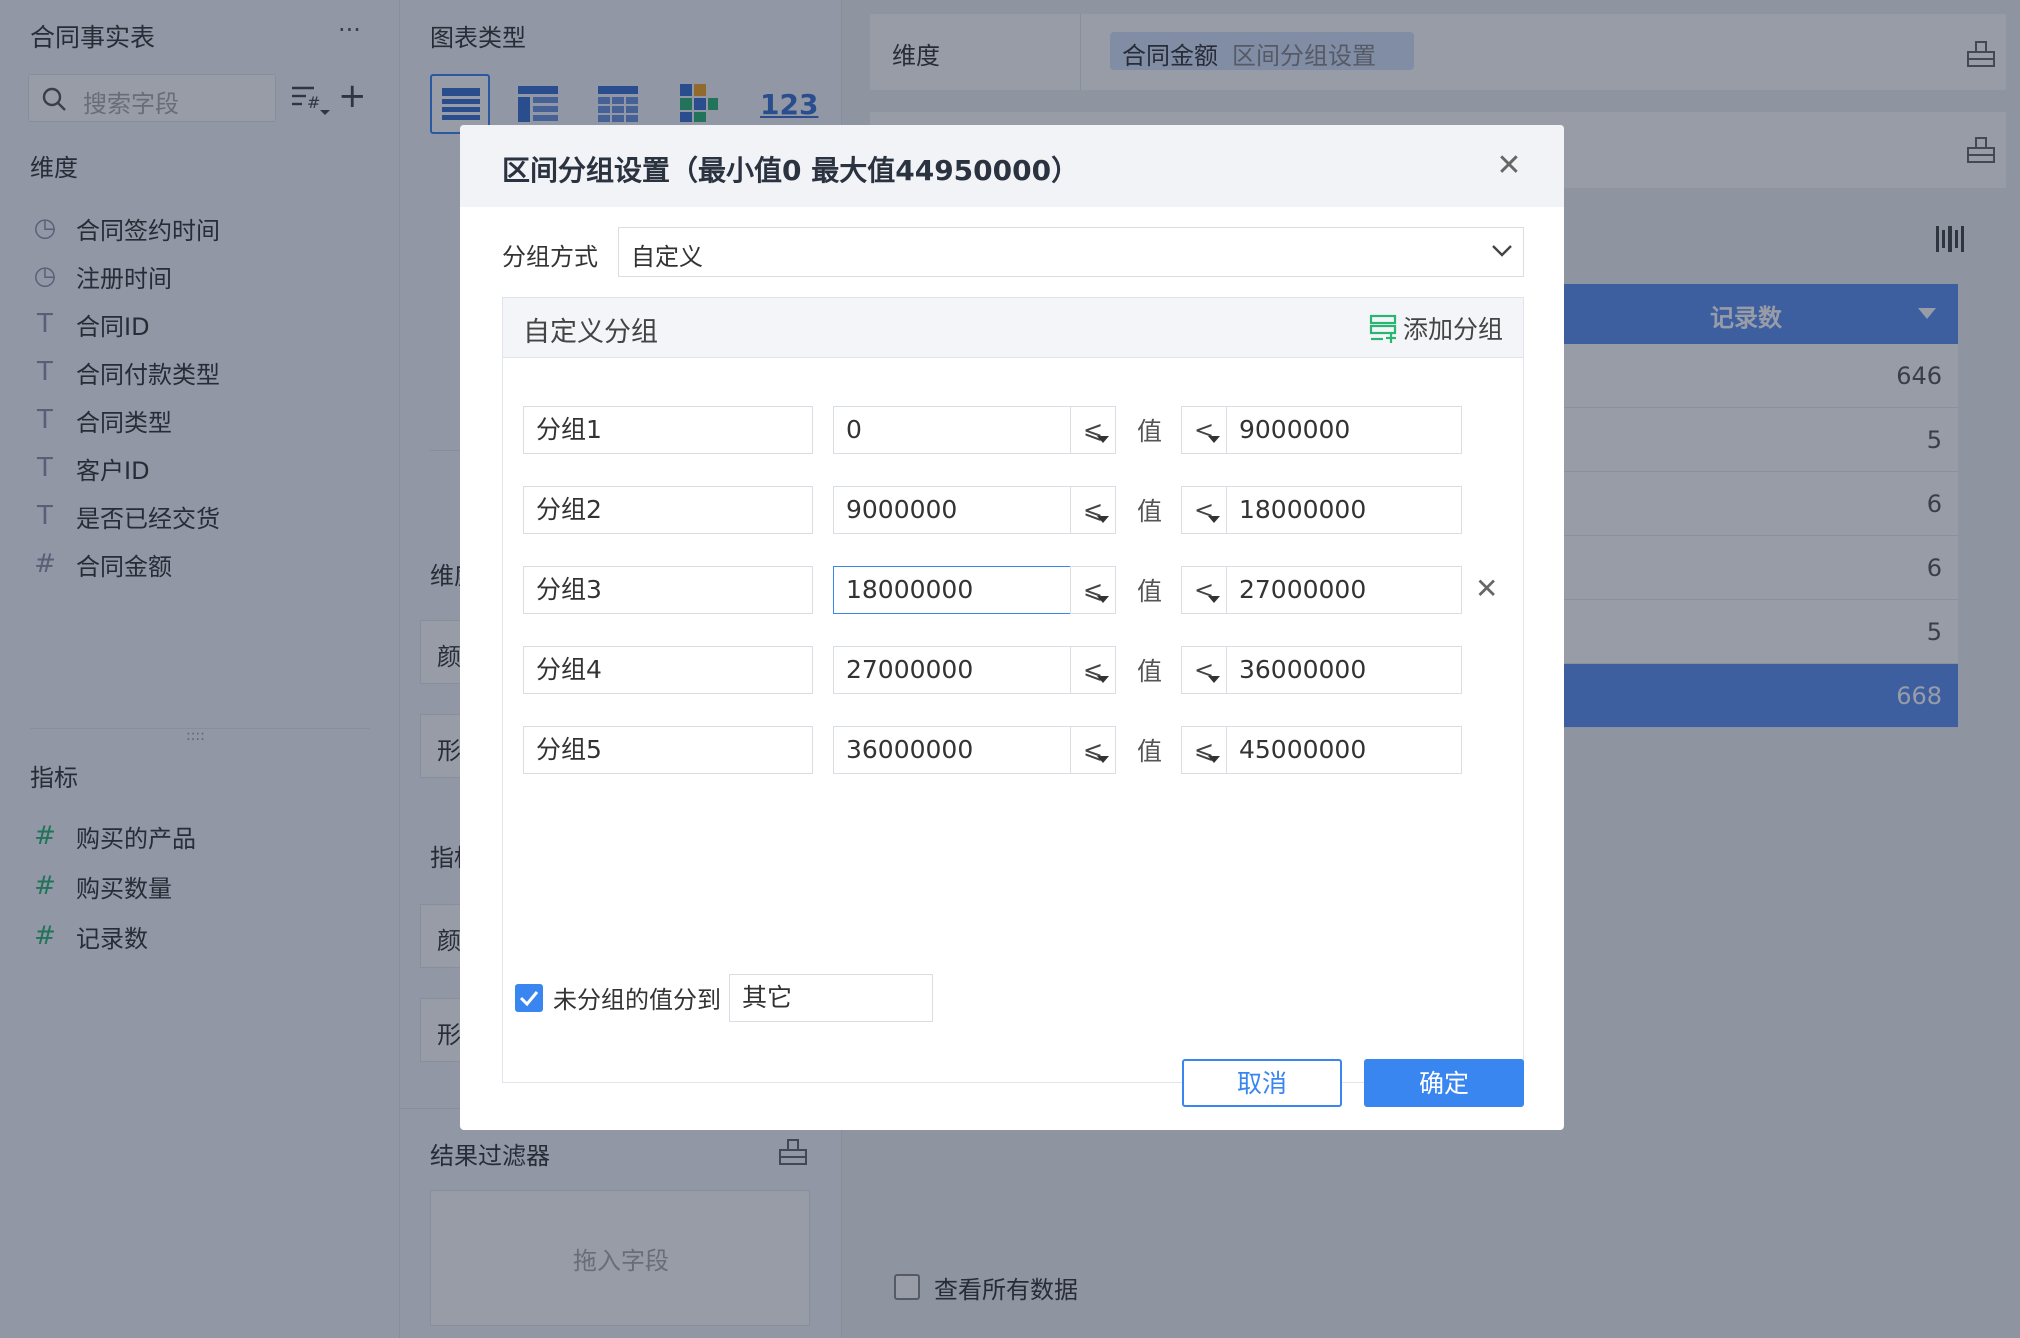  What do you see at coordinates (668, 670) in the screenshot?
I see `group-name-input: 分组4` at bounding box center [668, 670].